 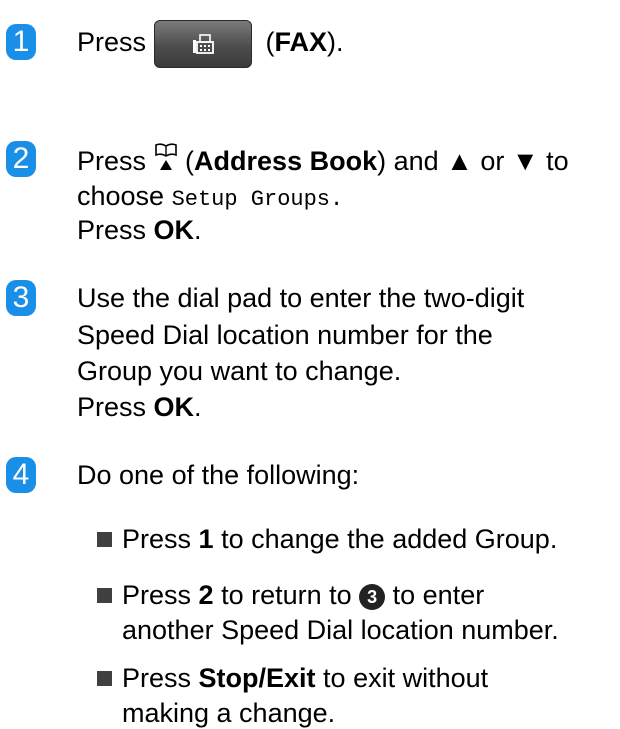 I want to click on option-2-line-2: another Speed Dial location number., so click(x=340, y=630).